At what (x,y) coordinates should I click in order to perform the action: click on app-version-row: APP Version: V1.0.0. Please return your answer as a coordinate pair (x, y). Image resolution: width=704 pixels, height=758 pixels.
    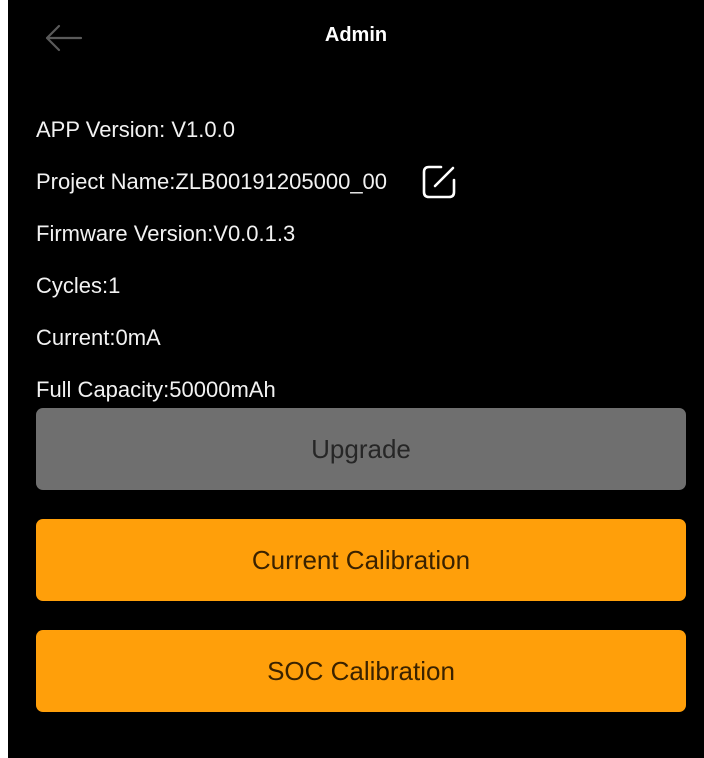
    Looking at the image, I should click on (356, 130).